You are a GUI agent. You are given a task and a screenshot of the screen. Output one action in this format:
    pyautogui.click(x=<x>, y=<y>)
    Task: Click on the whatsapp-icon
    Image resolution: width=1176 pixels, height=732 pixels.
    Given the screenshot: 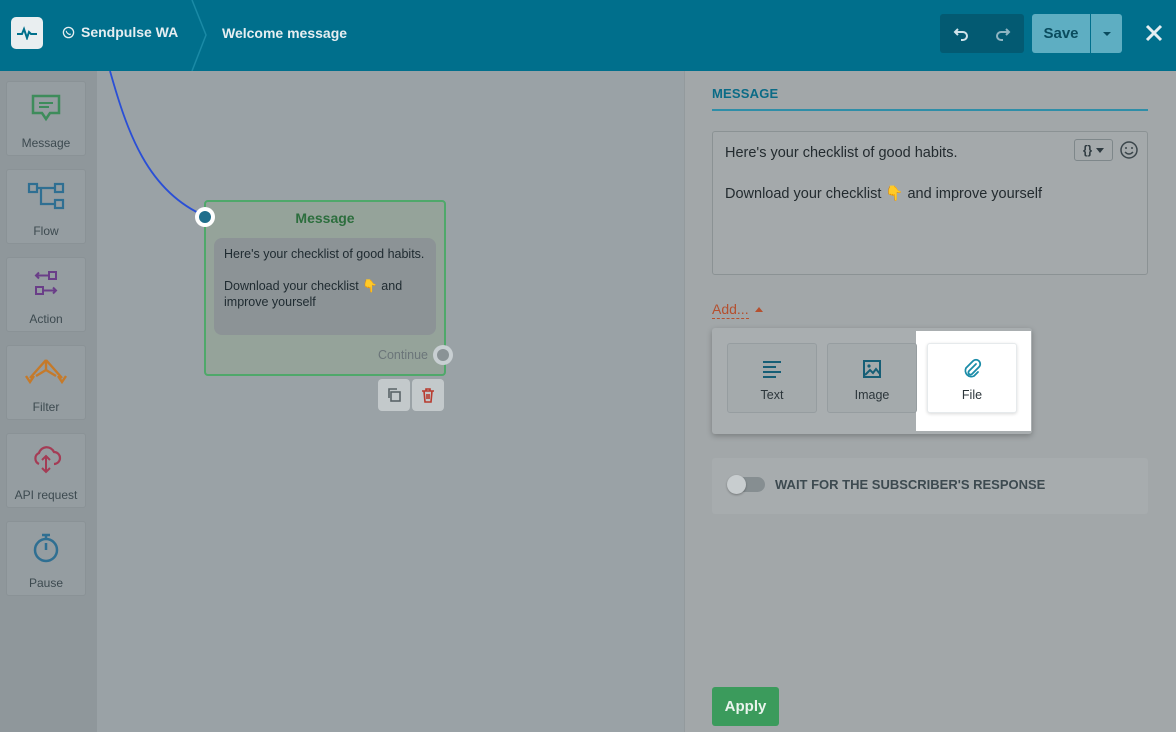 What is the action you would take?
    pyautogui.click(x=68, y=32)
    